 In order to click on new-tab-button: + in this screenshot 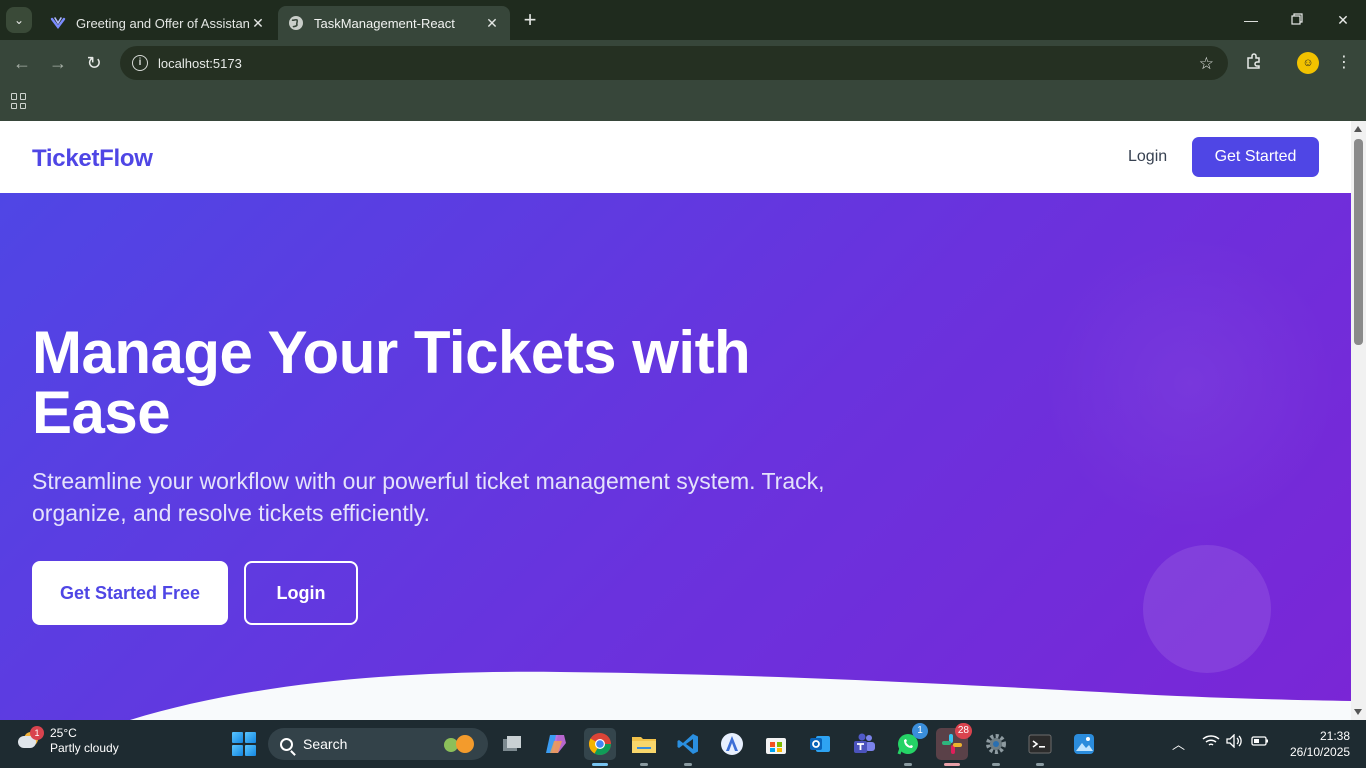, I will do `click(530, 21)`.